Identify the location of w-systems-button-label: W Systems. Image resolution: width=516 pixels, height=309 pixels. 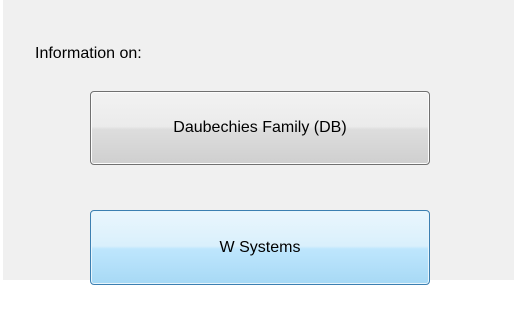
(260, 247).